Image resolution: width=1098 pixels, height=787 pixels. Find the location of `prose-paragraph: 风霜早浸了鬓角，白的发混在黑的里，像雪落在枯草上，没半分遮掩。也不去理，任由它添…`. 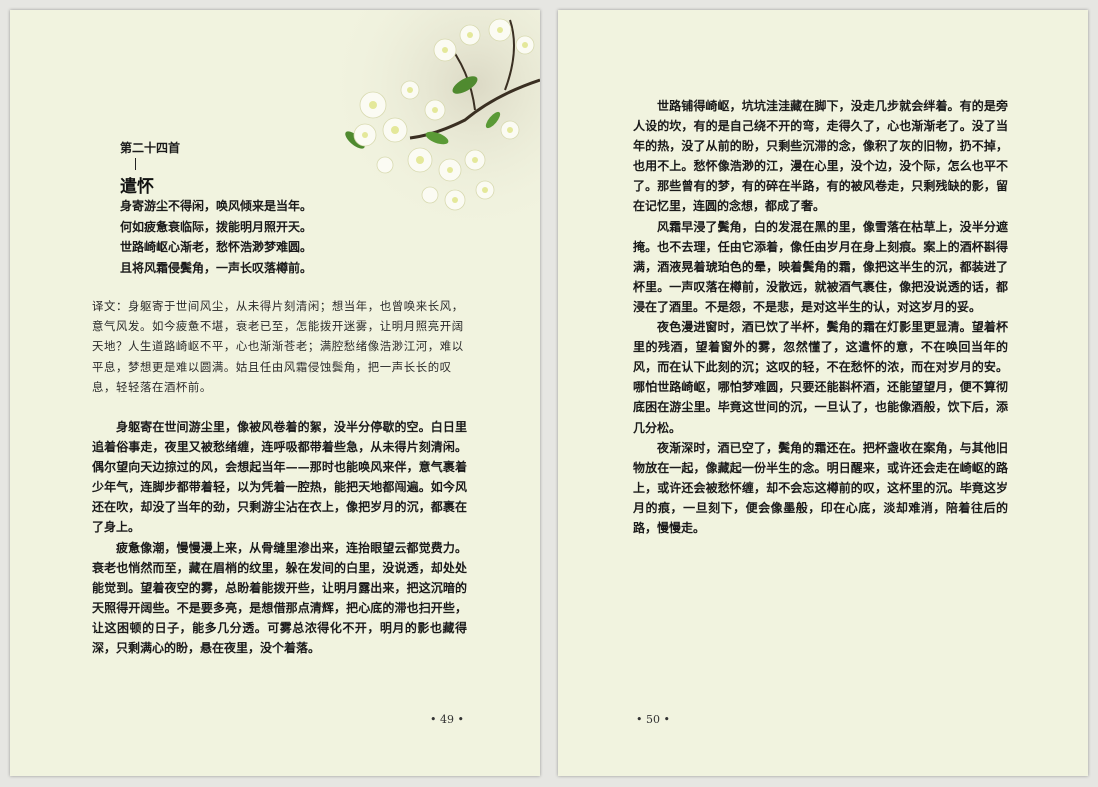

prose-paragraph: 风霜早浸了鬓角，白的发混在黑的里，像雪落在枯草上，没半分遮掩。也不去理，任由它添… is located at coordinates (820, 266).